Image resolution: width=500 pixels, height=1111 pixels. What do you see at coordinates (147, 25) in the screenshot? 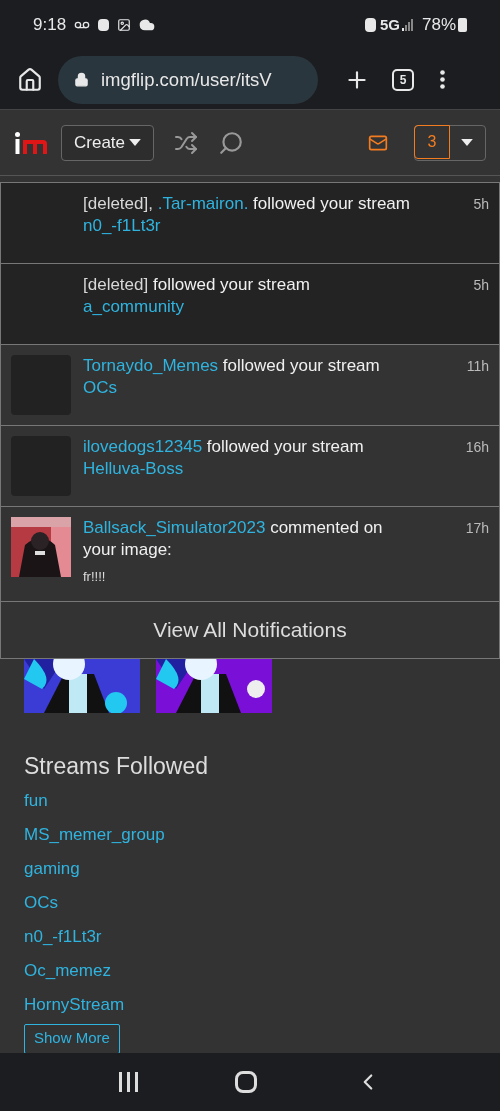
I see `cloud-icon` at bounding box center [147, 25].